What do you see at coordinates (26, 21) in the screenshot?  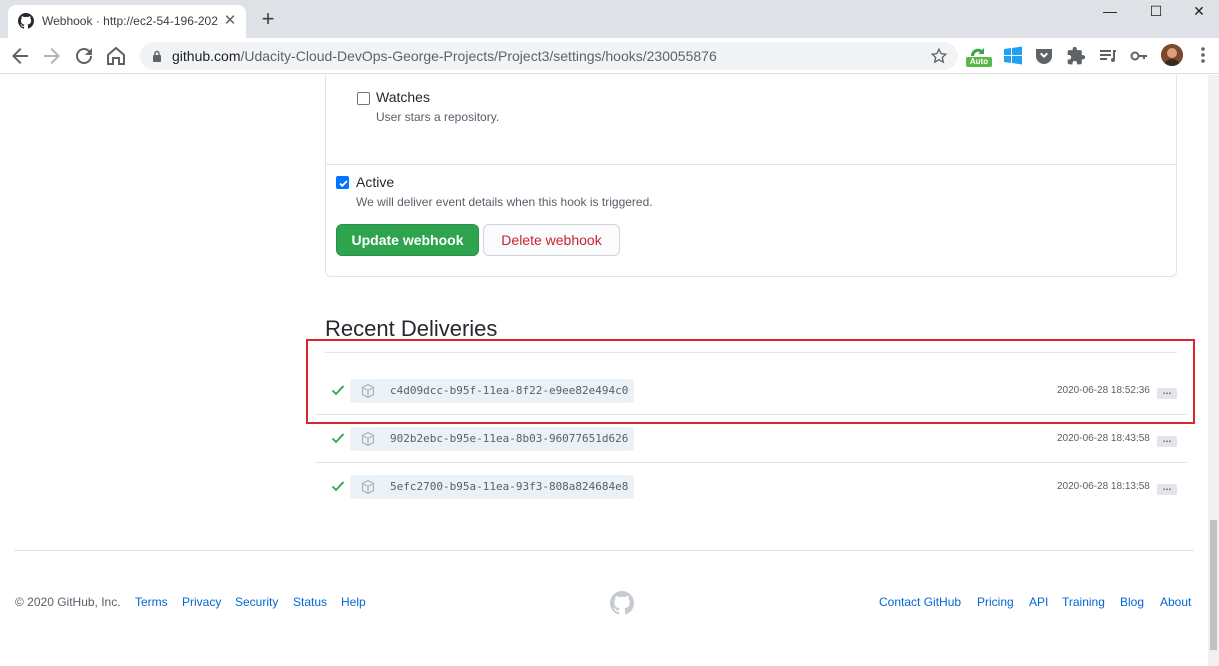 I see `github-icon` at bounding box center [26, 21].